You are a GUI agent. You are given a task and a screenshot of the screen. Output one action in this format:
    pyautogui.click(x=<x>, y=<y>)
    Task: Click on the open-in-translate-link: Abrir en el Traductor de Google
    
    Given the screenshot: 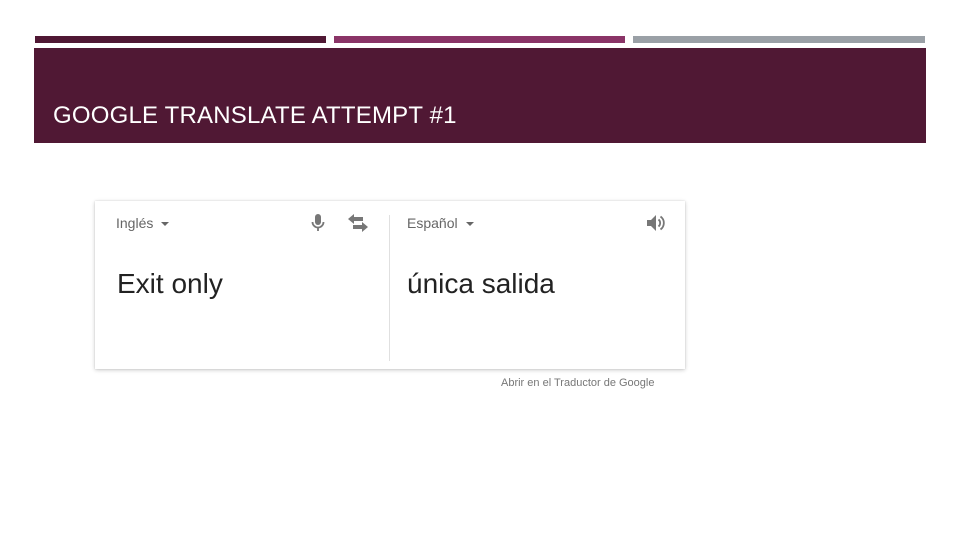 What is the action you would take?
    pyautogui.click(x=577, y=383)
    